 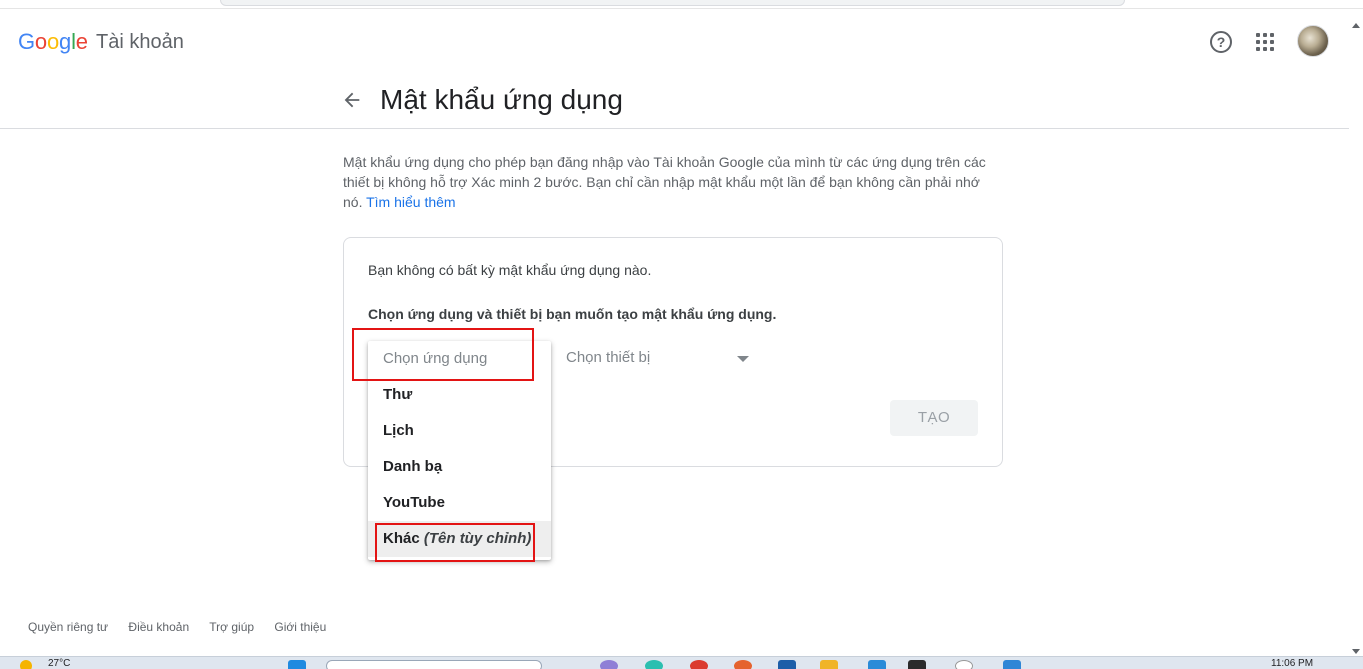 I want to click on logo-letter-g1: G, so click(x=26, y=41).